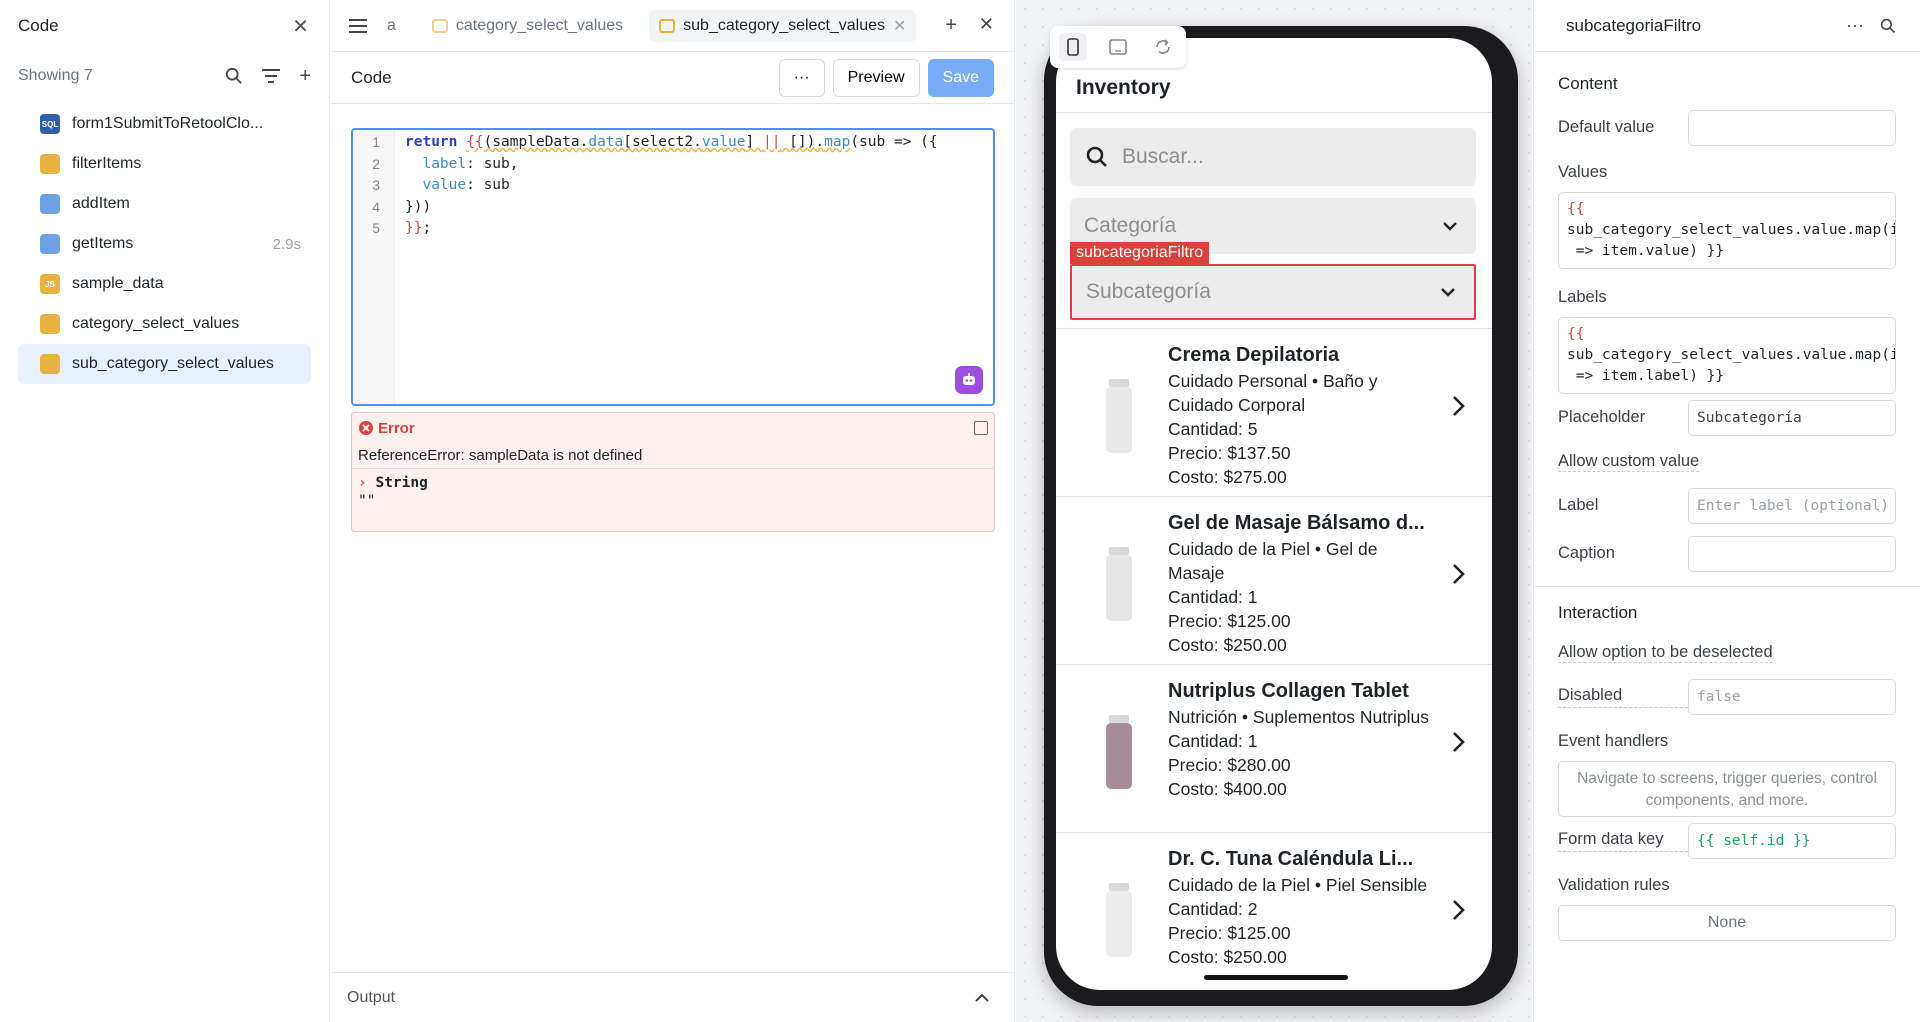 This screenshot has height=1022, width=1920. I want to click on code-line: }};, so click(418, 228).